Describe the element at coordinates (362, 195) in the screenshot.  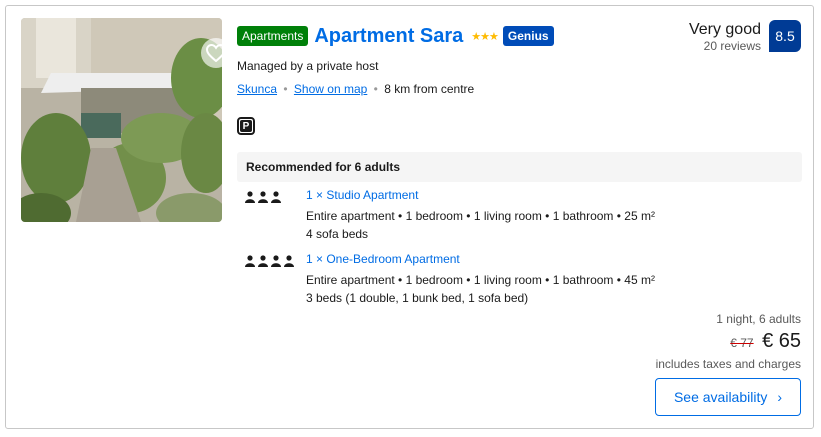
I see `unit-name-link: 1 × Studio Apartment` at that location.